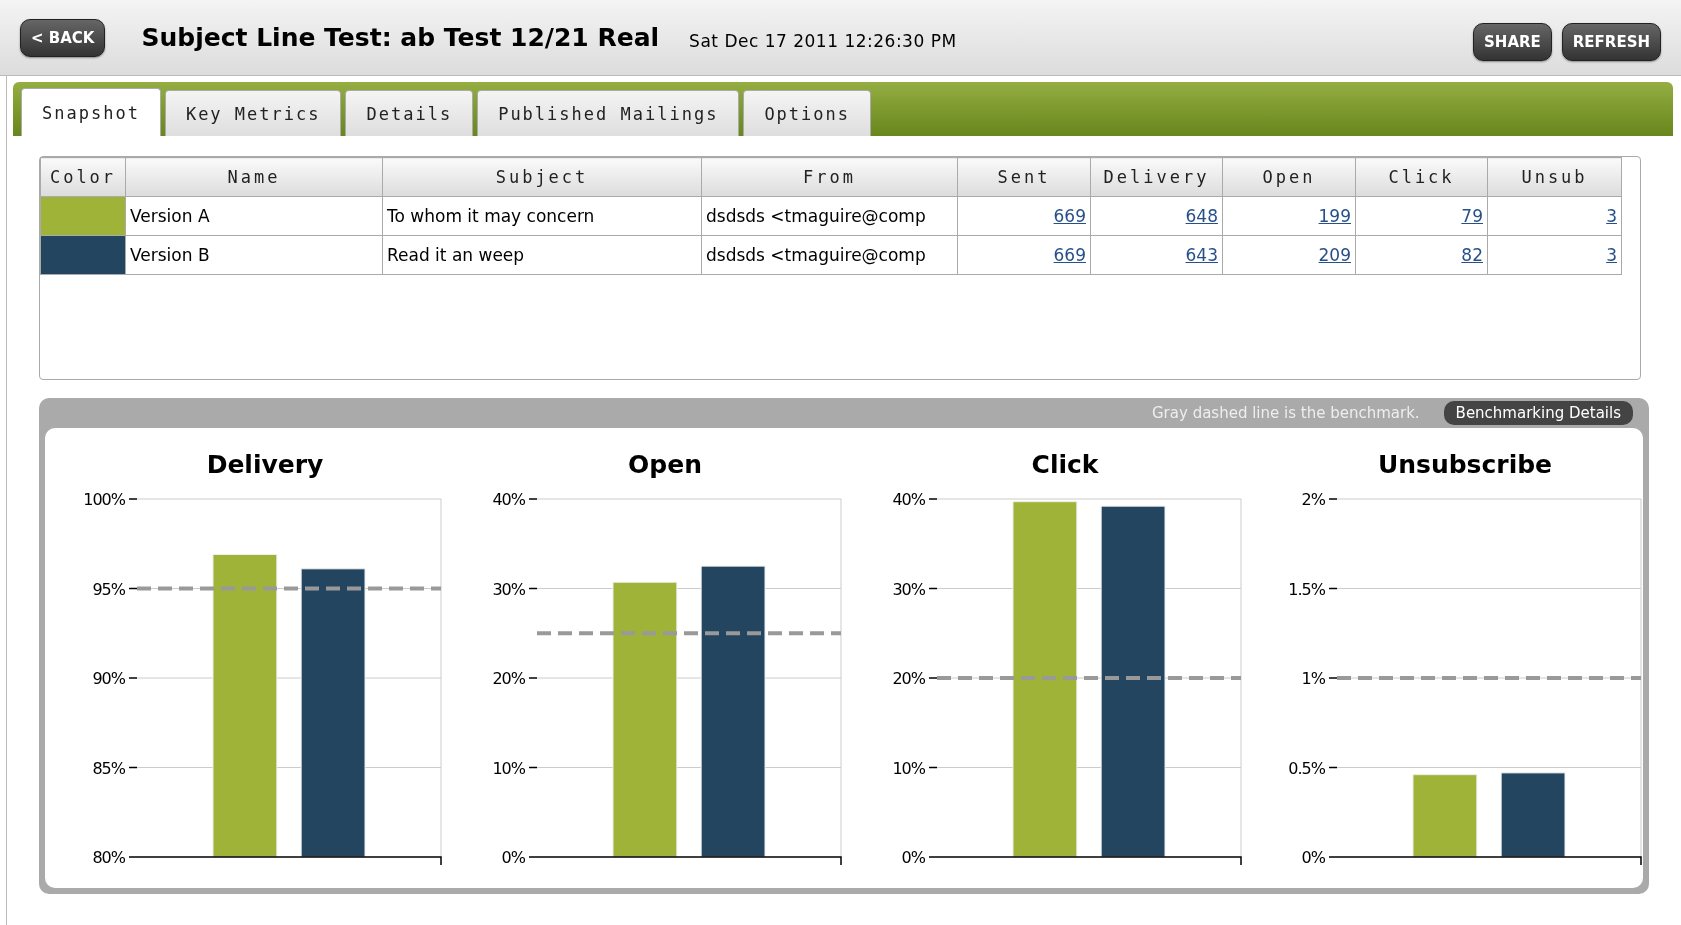 The width and height of the screenshot is (1681, 925). I want to click on column-header: Color, so click(83, 177).